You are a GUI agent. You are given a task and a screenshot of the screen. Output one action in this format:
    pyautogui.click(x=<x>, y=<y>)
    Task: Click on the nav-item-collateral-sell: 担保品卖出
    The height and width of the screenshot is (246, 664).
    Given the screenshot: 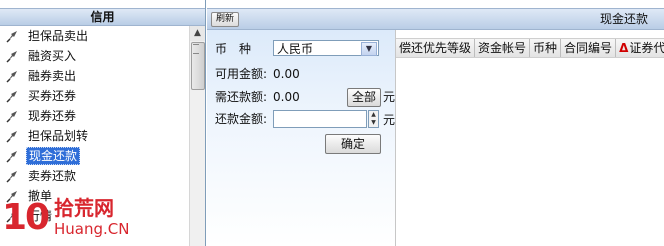 What is the action you would take?
    pyautogui.click(x=94, y=36)
    